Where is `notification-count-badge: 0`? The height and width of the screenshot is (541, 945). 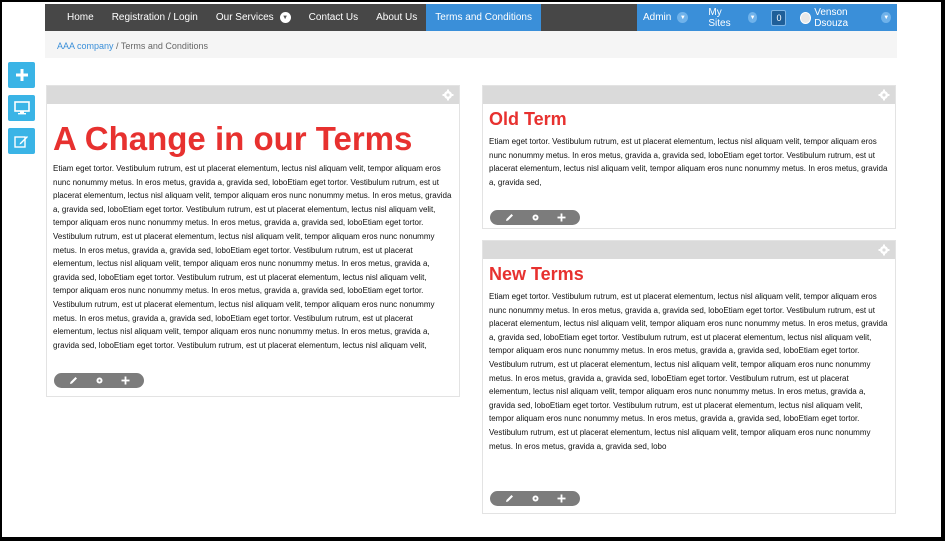
notification-count-badge: 0 is located at coordinates (779, 17).